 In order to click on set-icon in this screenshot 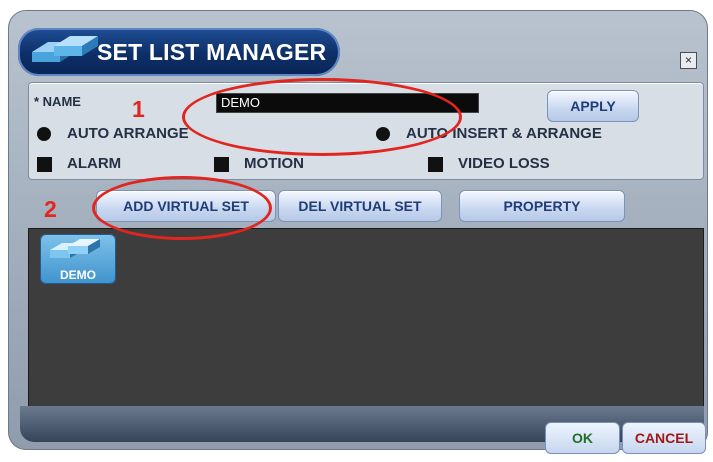, I will do `click(65, 49)`.